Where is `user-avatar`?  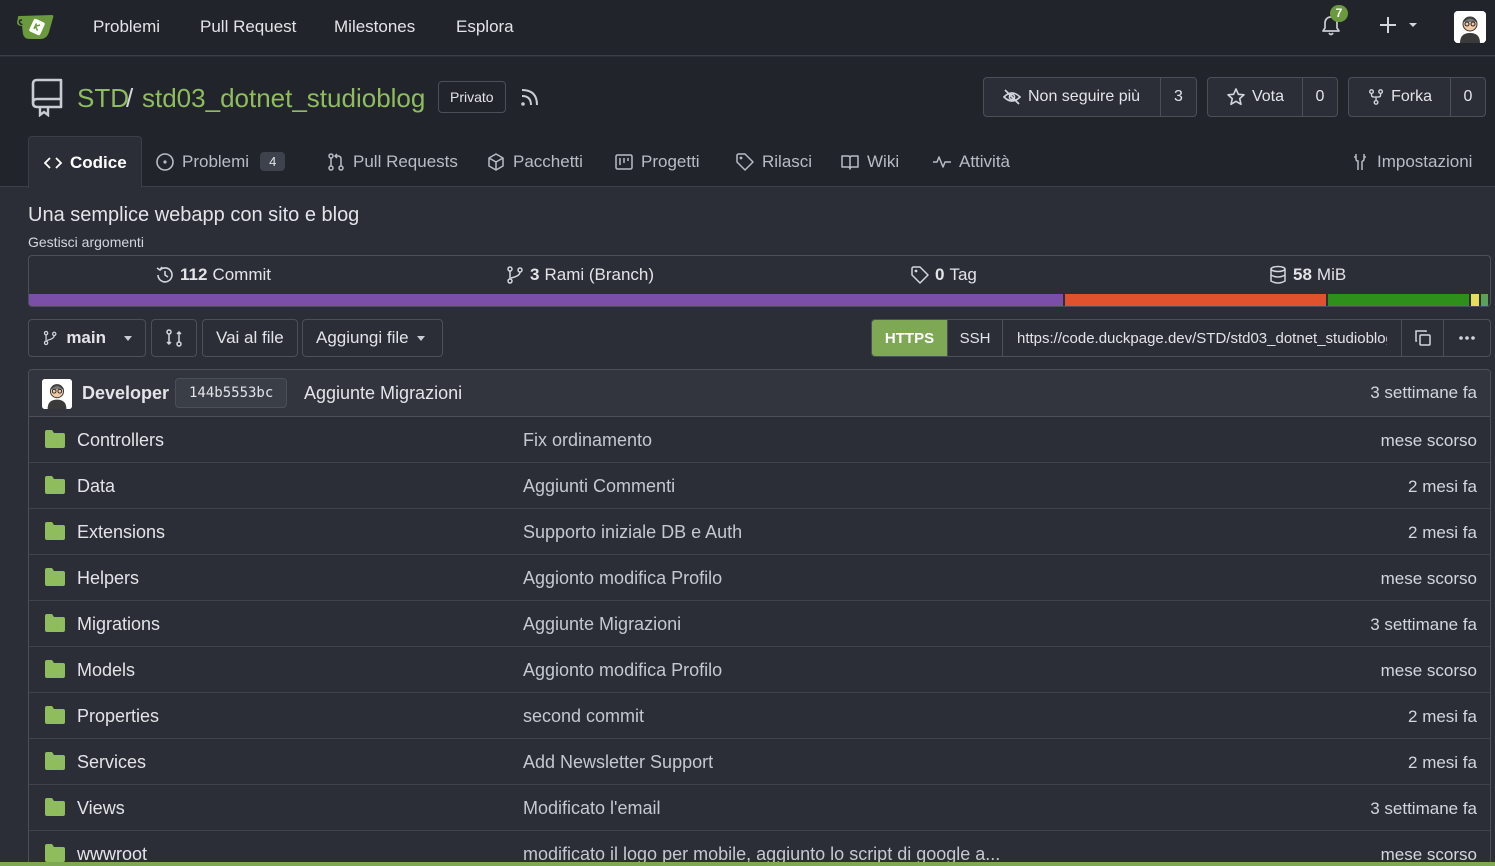
user-avatar is located at coordinates (1470, 27).